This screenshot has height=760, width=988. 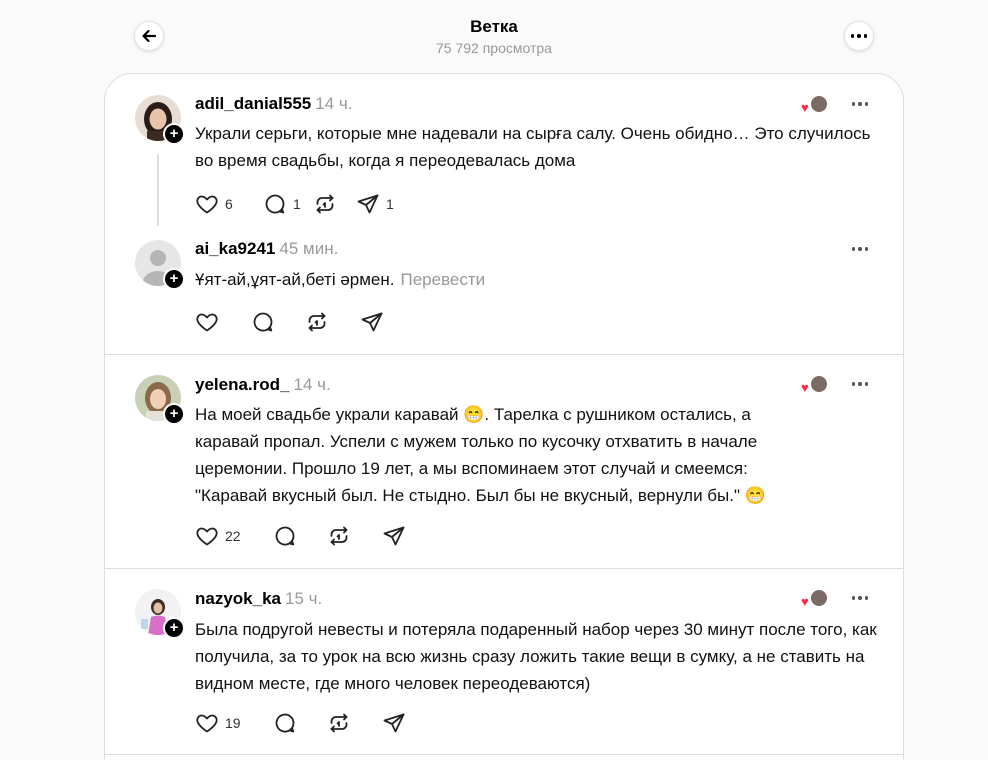 What do you see at coordinates (238, 598) in the screenshot?
I see `username: nazyok_ka` at bounding box center [238, 598].